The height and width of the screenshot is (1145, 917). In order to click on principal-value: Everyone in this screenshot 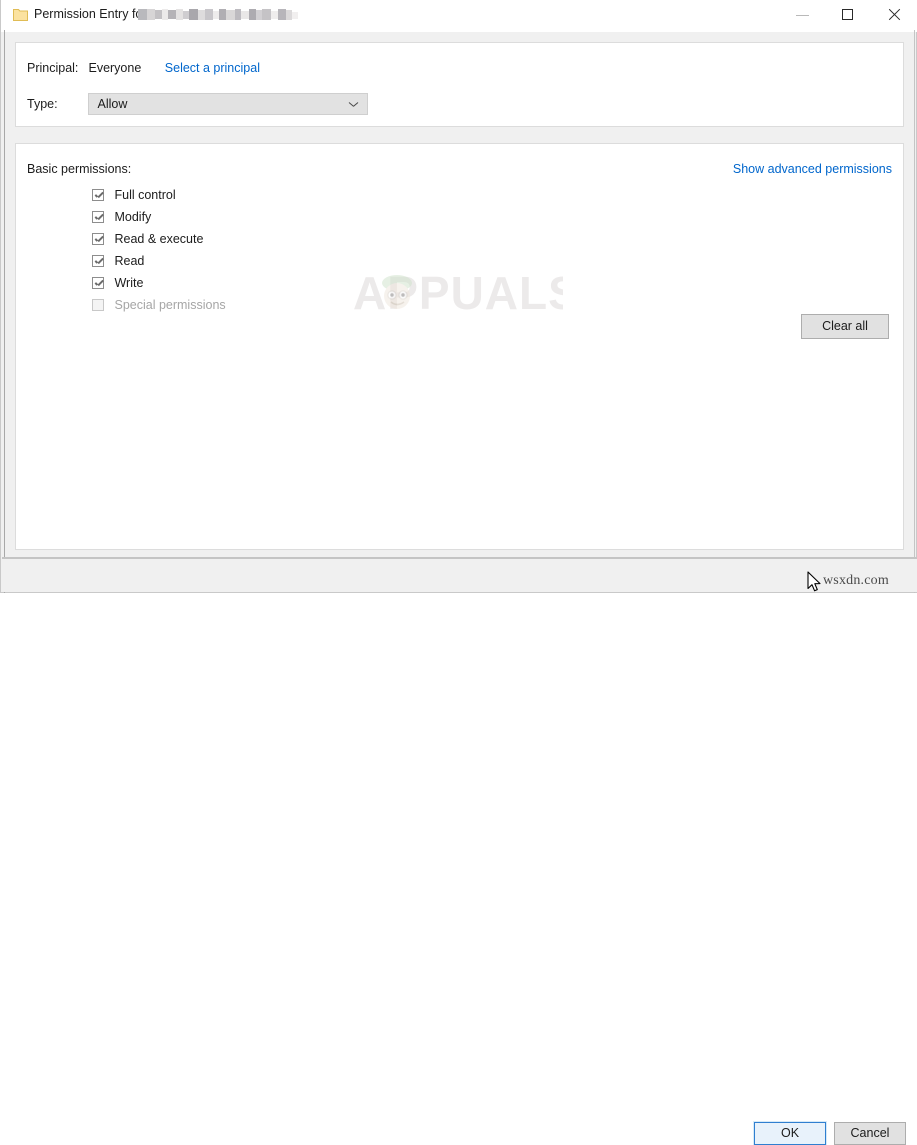, I will do `click(115, 68)`.